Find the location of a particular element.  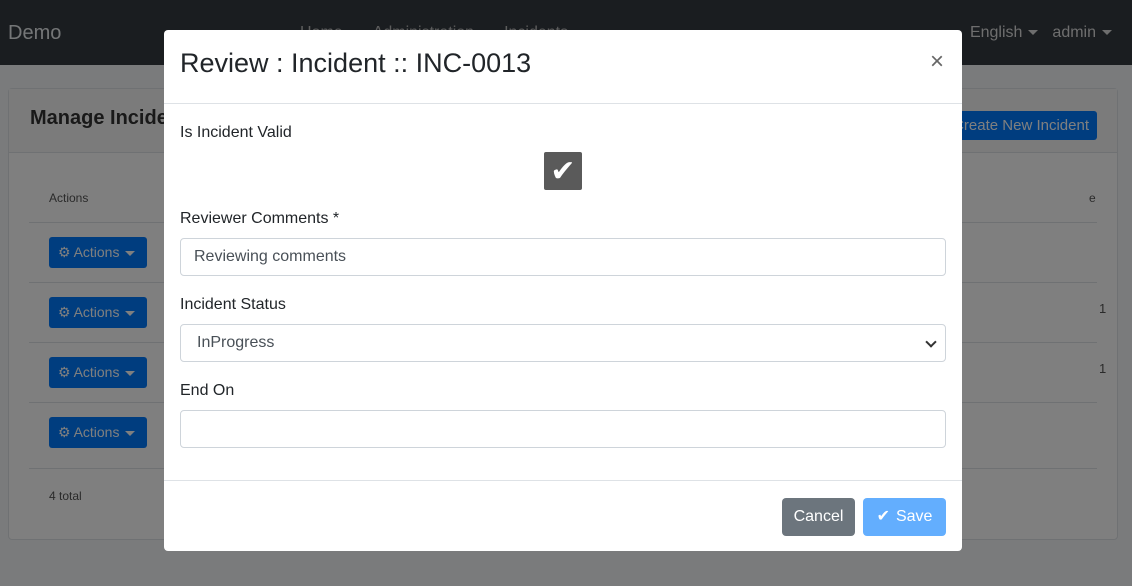

valid-checkbox: ✔ is located at coordinates (563, 171).